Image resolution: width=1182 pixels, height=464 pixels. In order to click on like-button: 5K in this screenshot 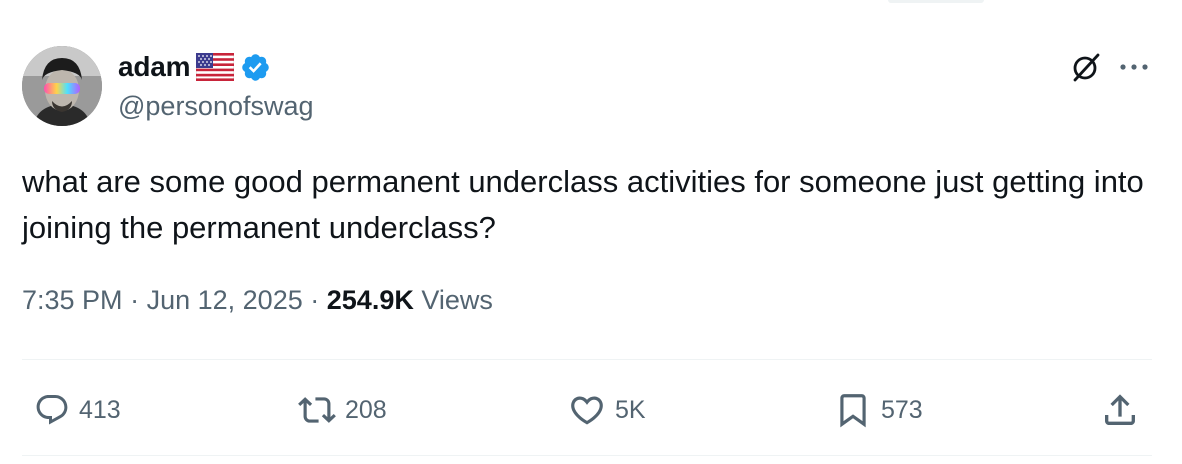, I will do `click(607, 410)`.